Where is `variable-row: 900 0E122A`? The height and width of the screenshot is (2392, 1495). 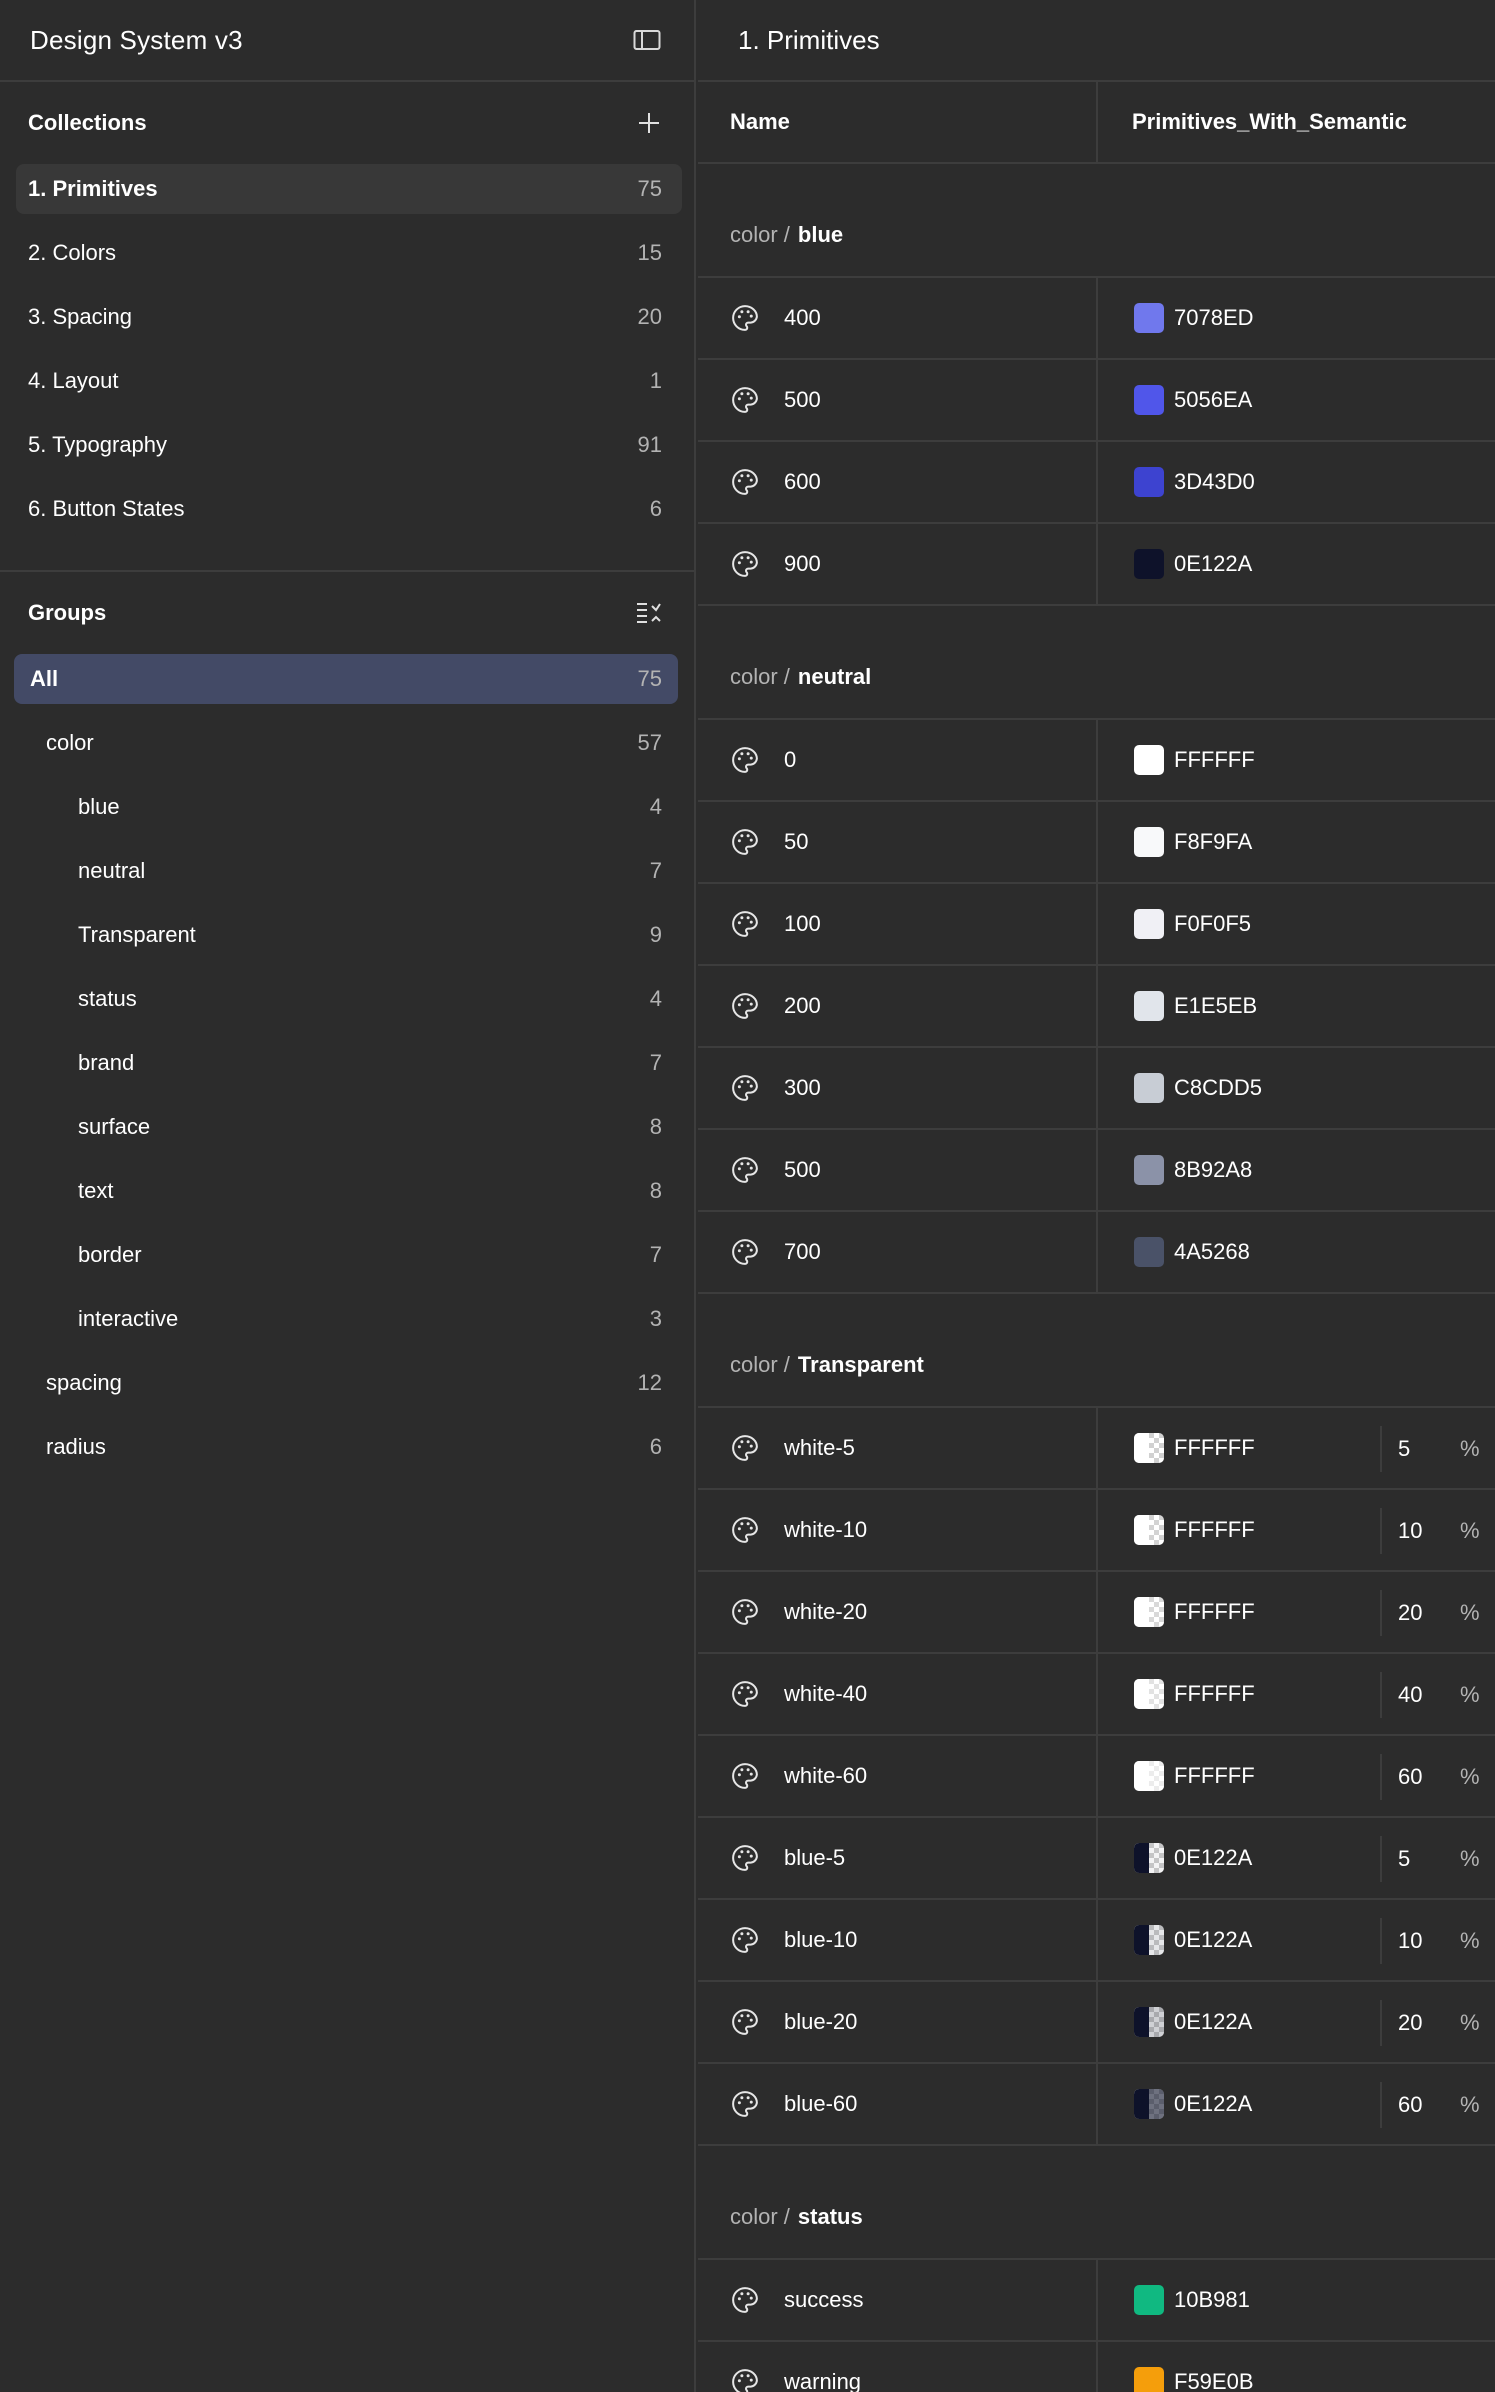
variable-row: 900 0E122A is located at coordinates (1096, 565).